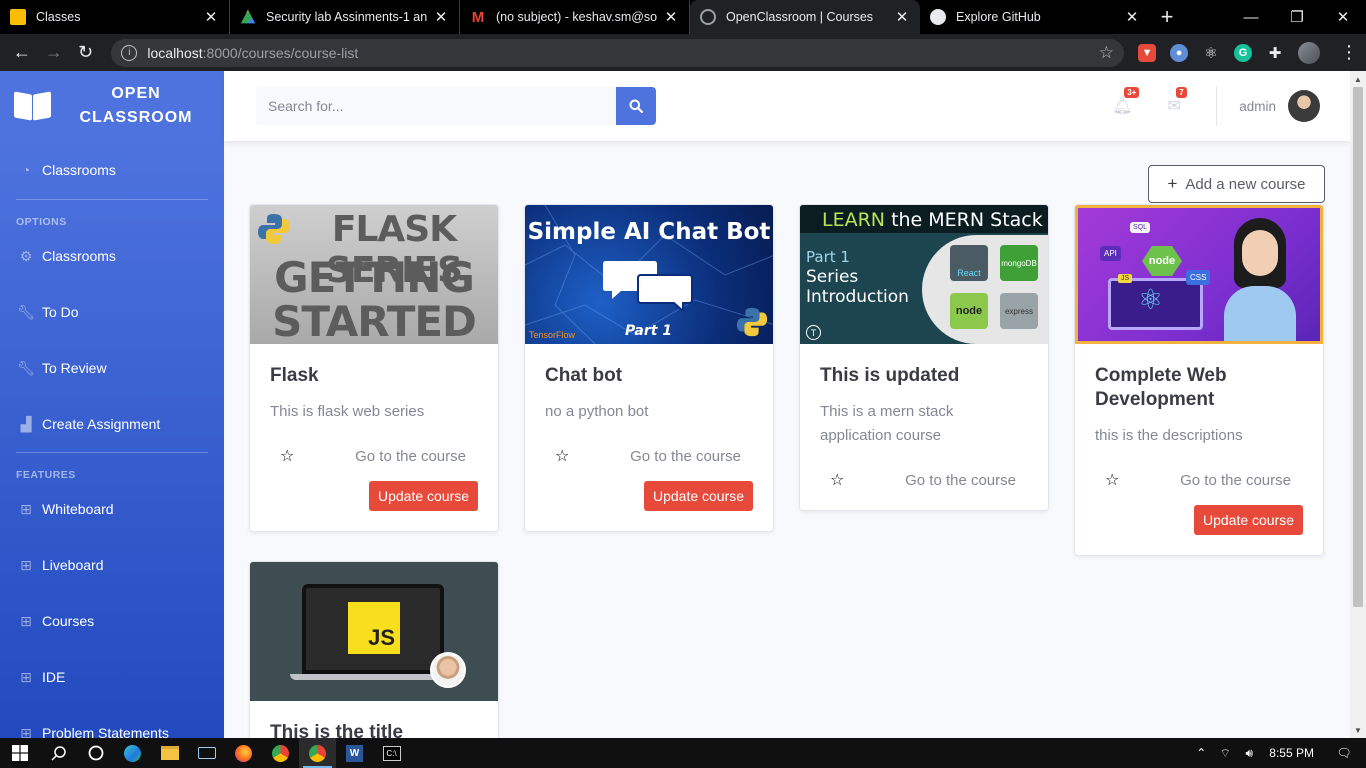  Describe the element at coordinates (112, 424) in the screenshot. I see `sidebar-item-create-assignment: ▟ Create Assignment` at that location.